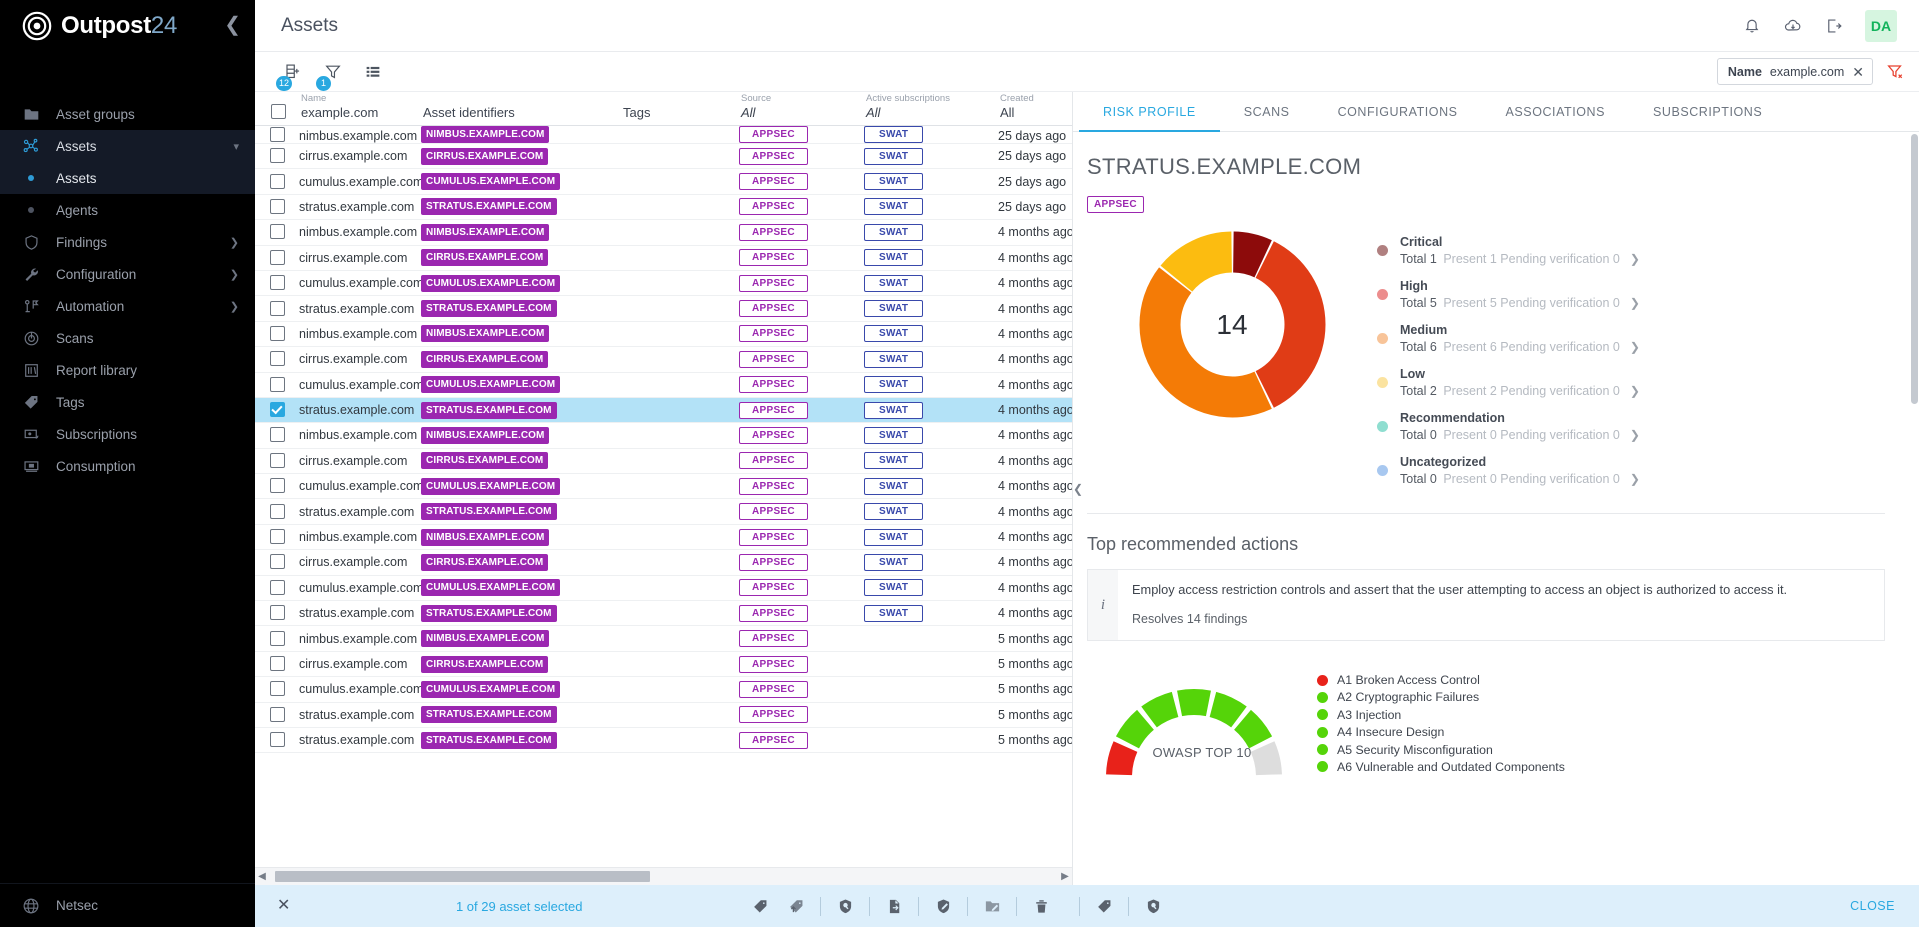 Image resolution: width=1919 pixels, height=927 pixels. I want to click on tab-scans: SCANS, so click(1267, 111).